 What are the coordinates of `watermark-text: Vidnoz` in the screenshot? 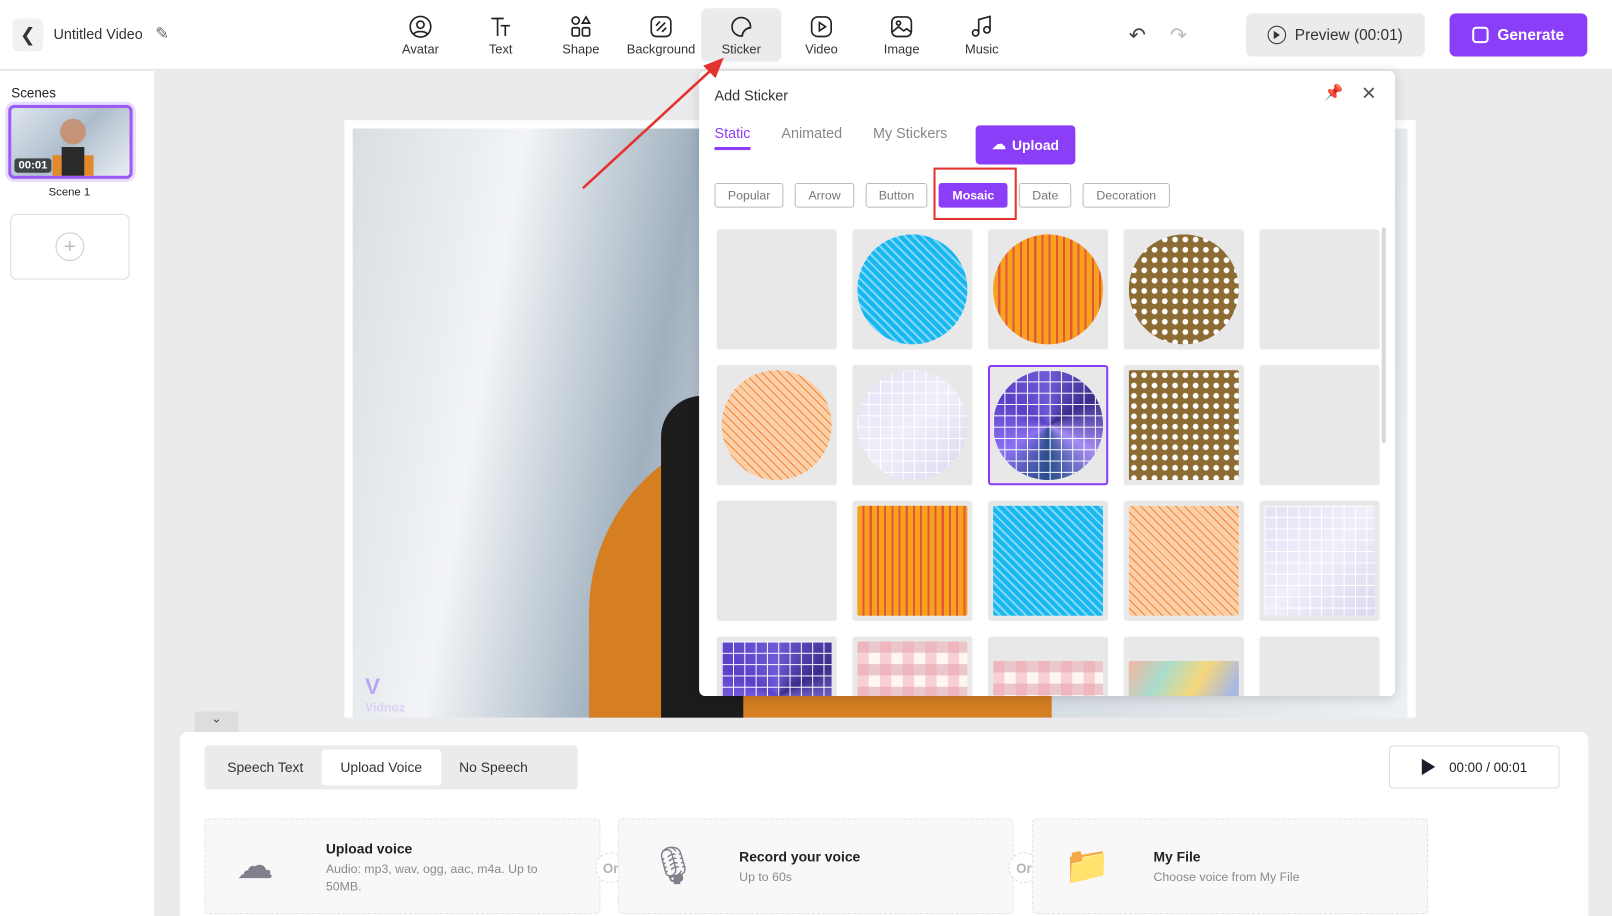 It's located at (385, 707).